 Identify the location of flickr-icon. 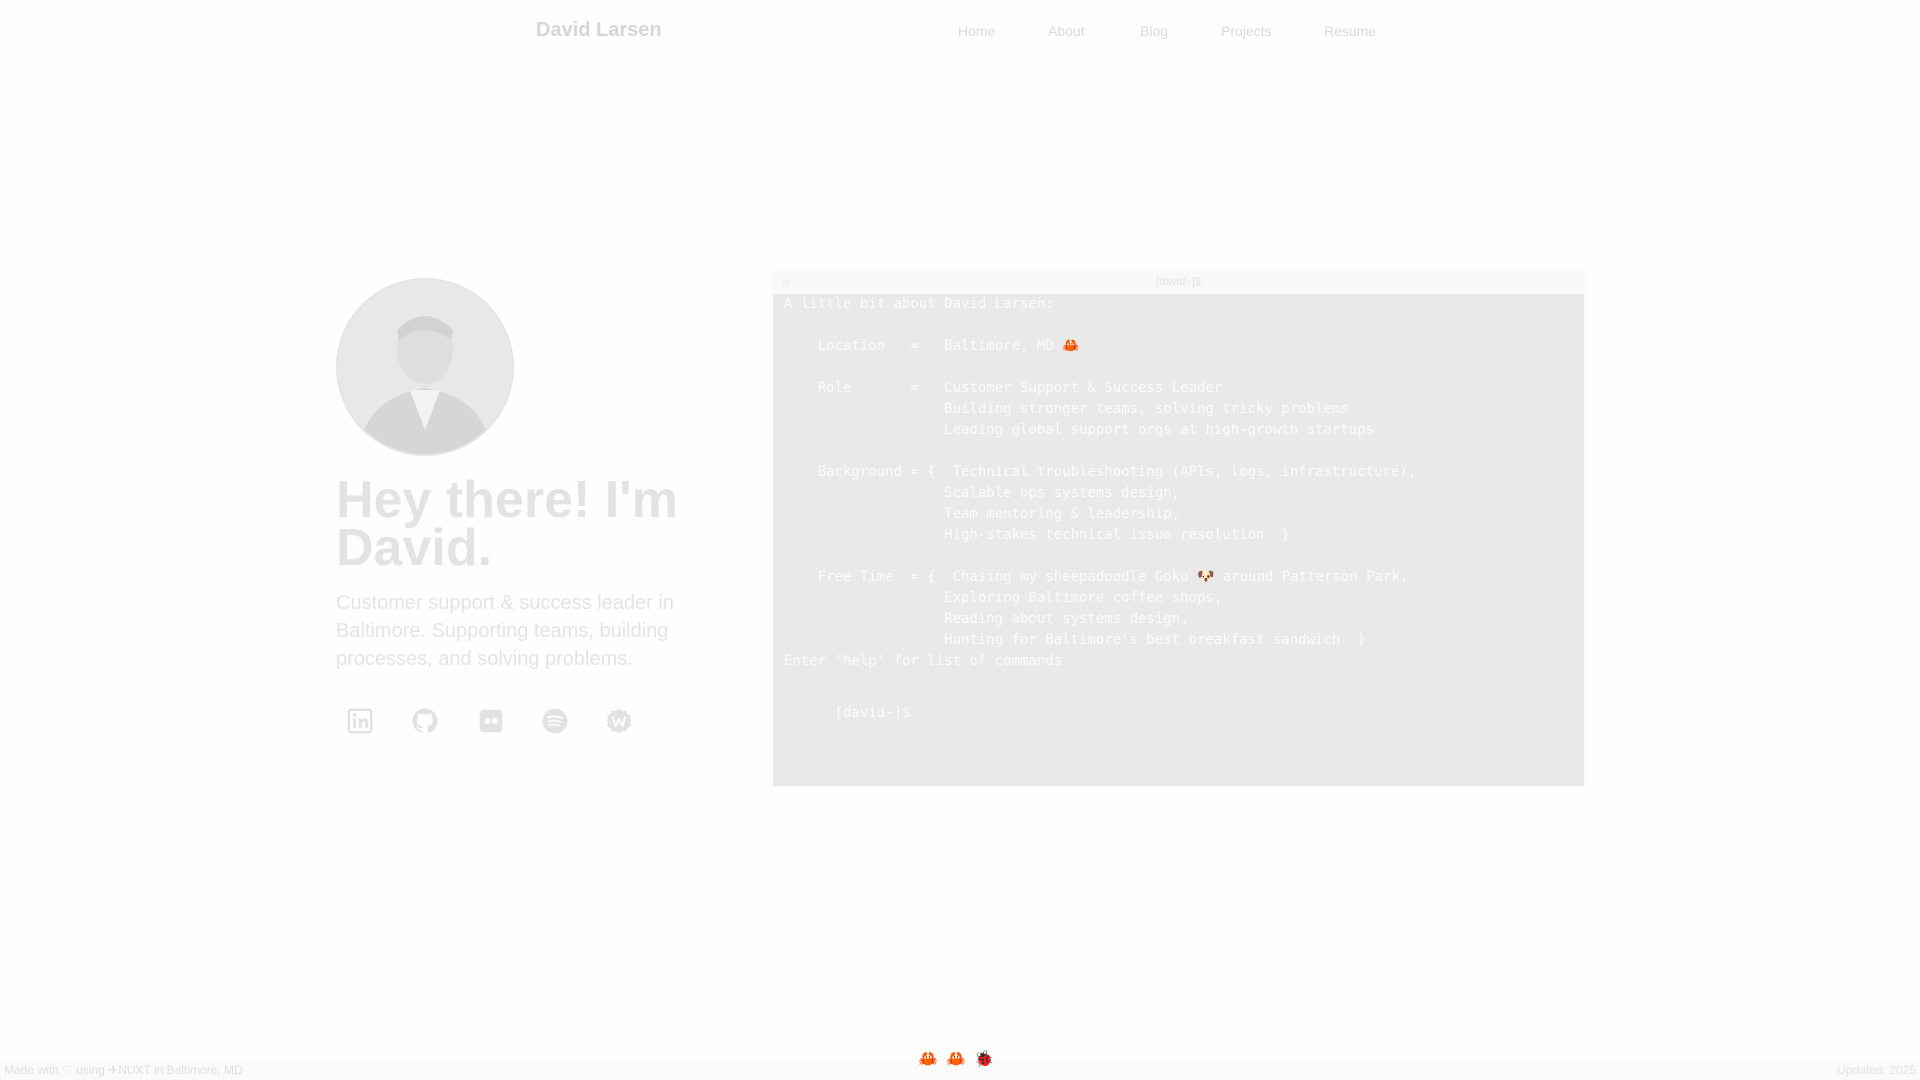
(491, 721).